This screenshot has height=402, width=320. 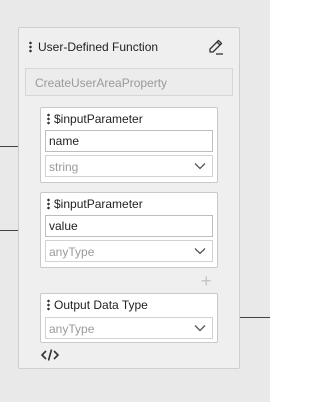 I want to click on parameter-type-select: string, so click(x=129, y=166).